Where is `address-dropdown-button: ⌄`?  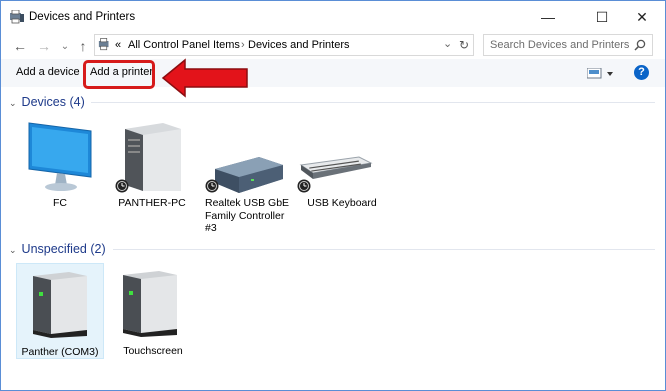
address-dropdown-button: ⌄ is located at coordinates (447, 43).